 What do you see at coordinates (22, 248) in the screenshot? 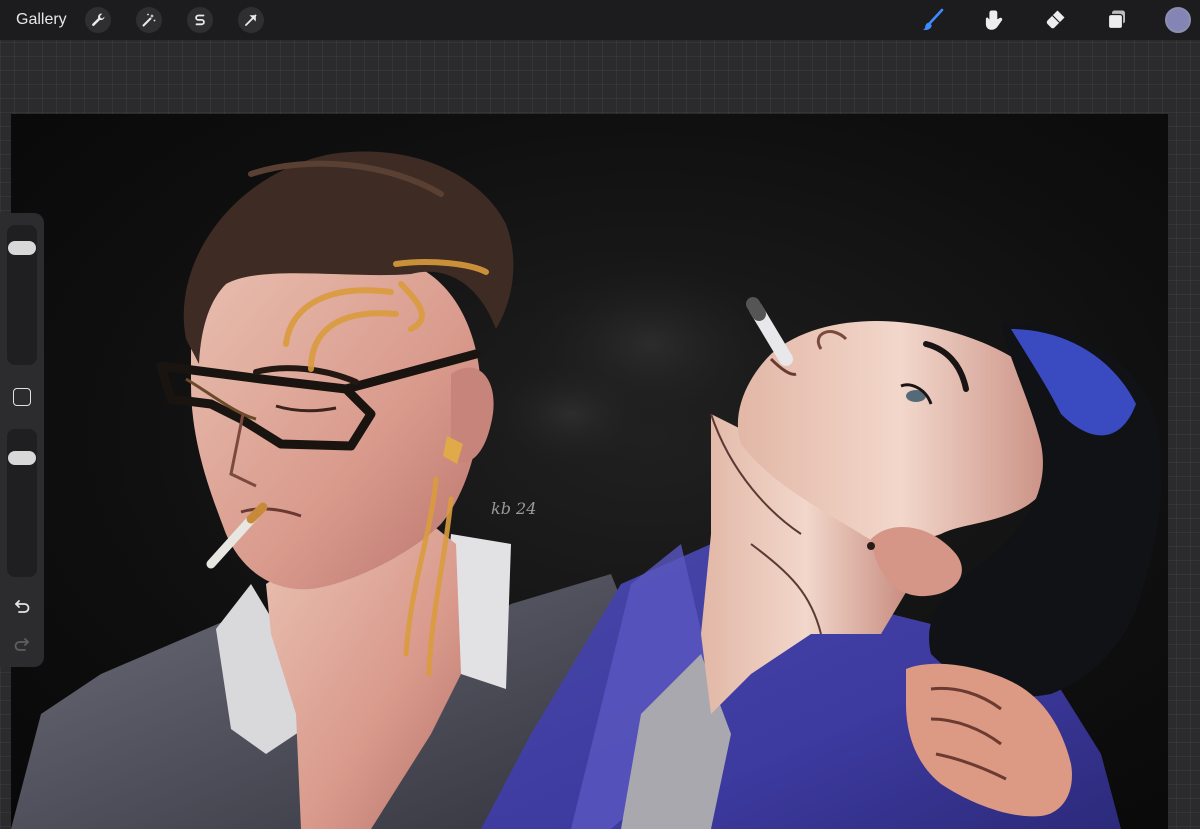
I see `brush-size-thumb` at bounding box center [22, 248].